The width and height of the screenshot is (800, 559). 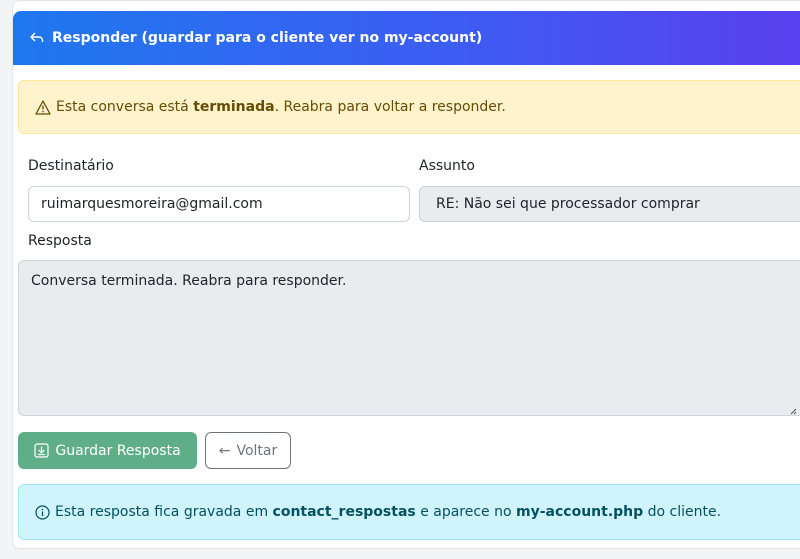 I want to click on recipient-value: ruimarquesmoreira@gmail.com, so click(x=152, y=204).